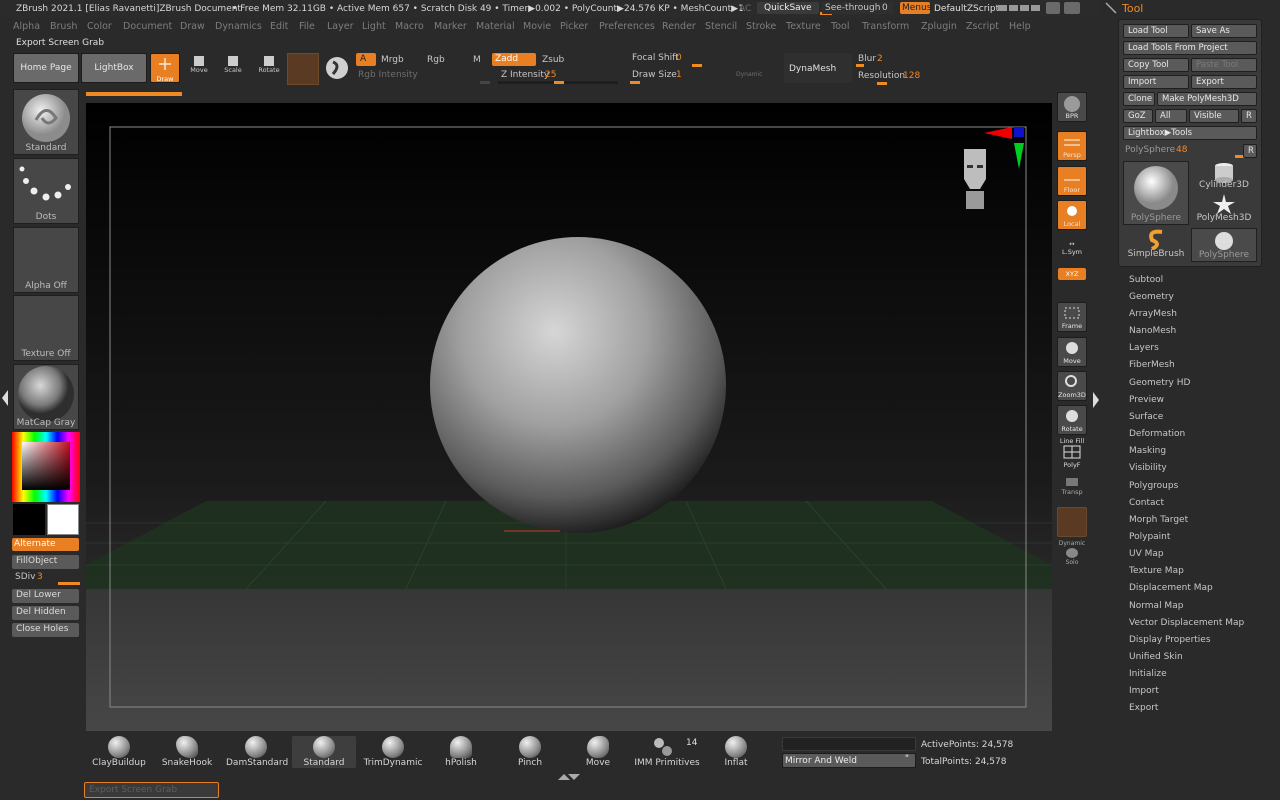 The height and width of the screenshot is (800, 1280). Describe the element at coordinates (1111, 8) in the screenshot. I see `tool-pin-icon` at that location.